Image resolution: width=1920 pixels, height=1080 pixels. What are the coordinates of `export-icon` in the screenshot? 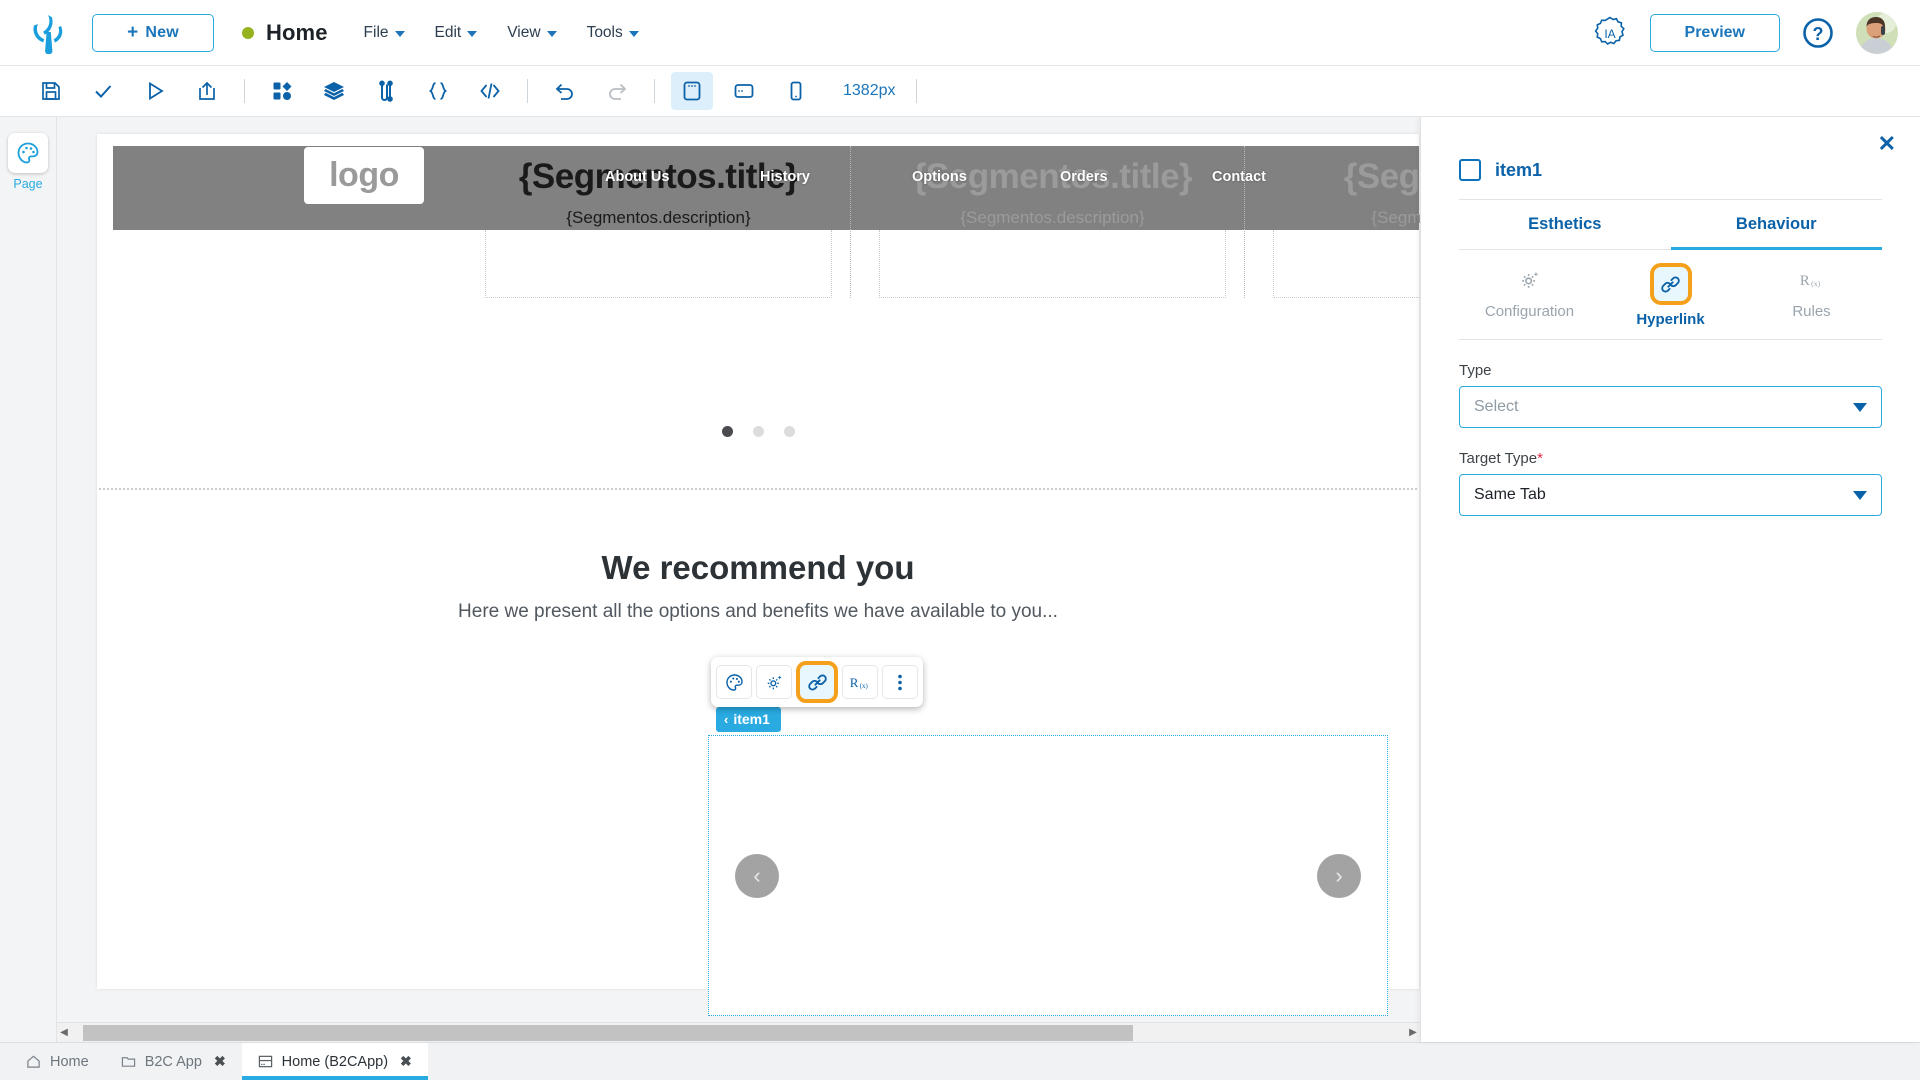 It's located at (207, 91).